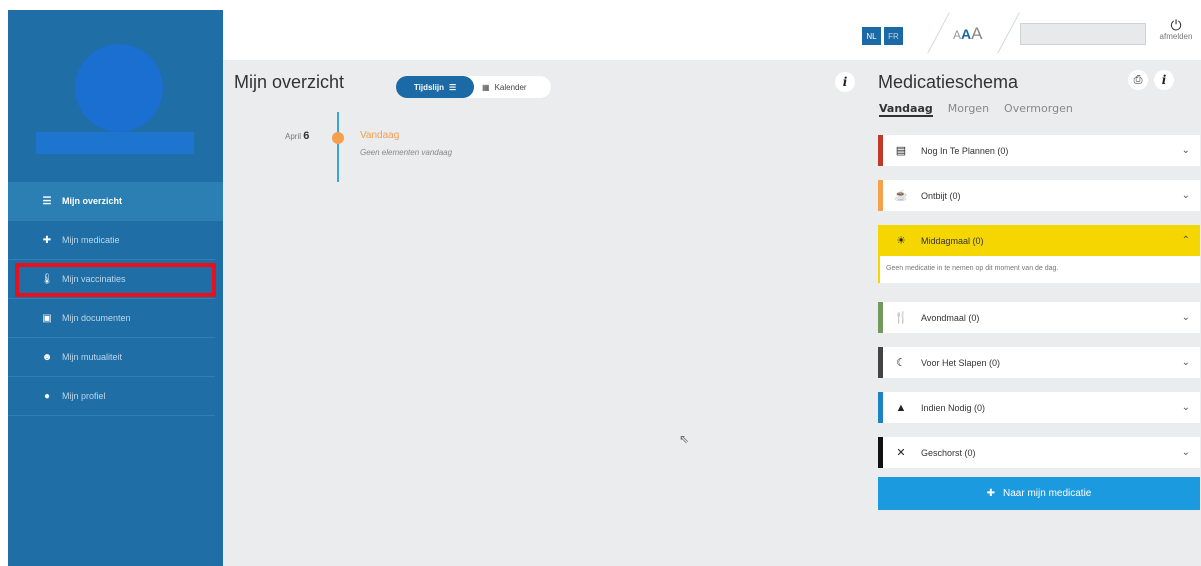 The height and width of the screenshot is (566, 1201). I want to click on sun-icon: ☀, so click(901, 241).